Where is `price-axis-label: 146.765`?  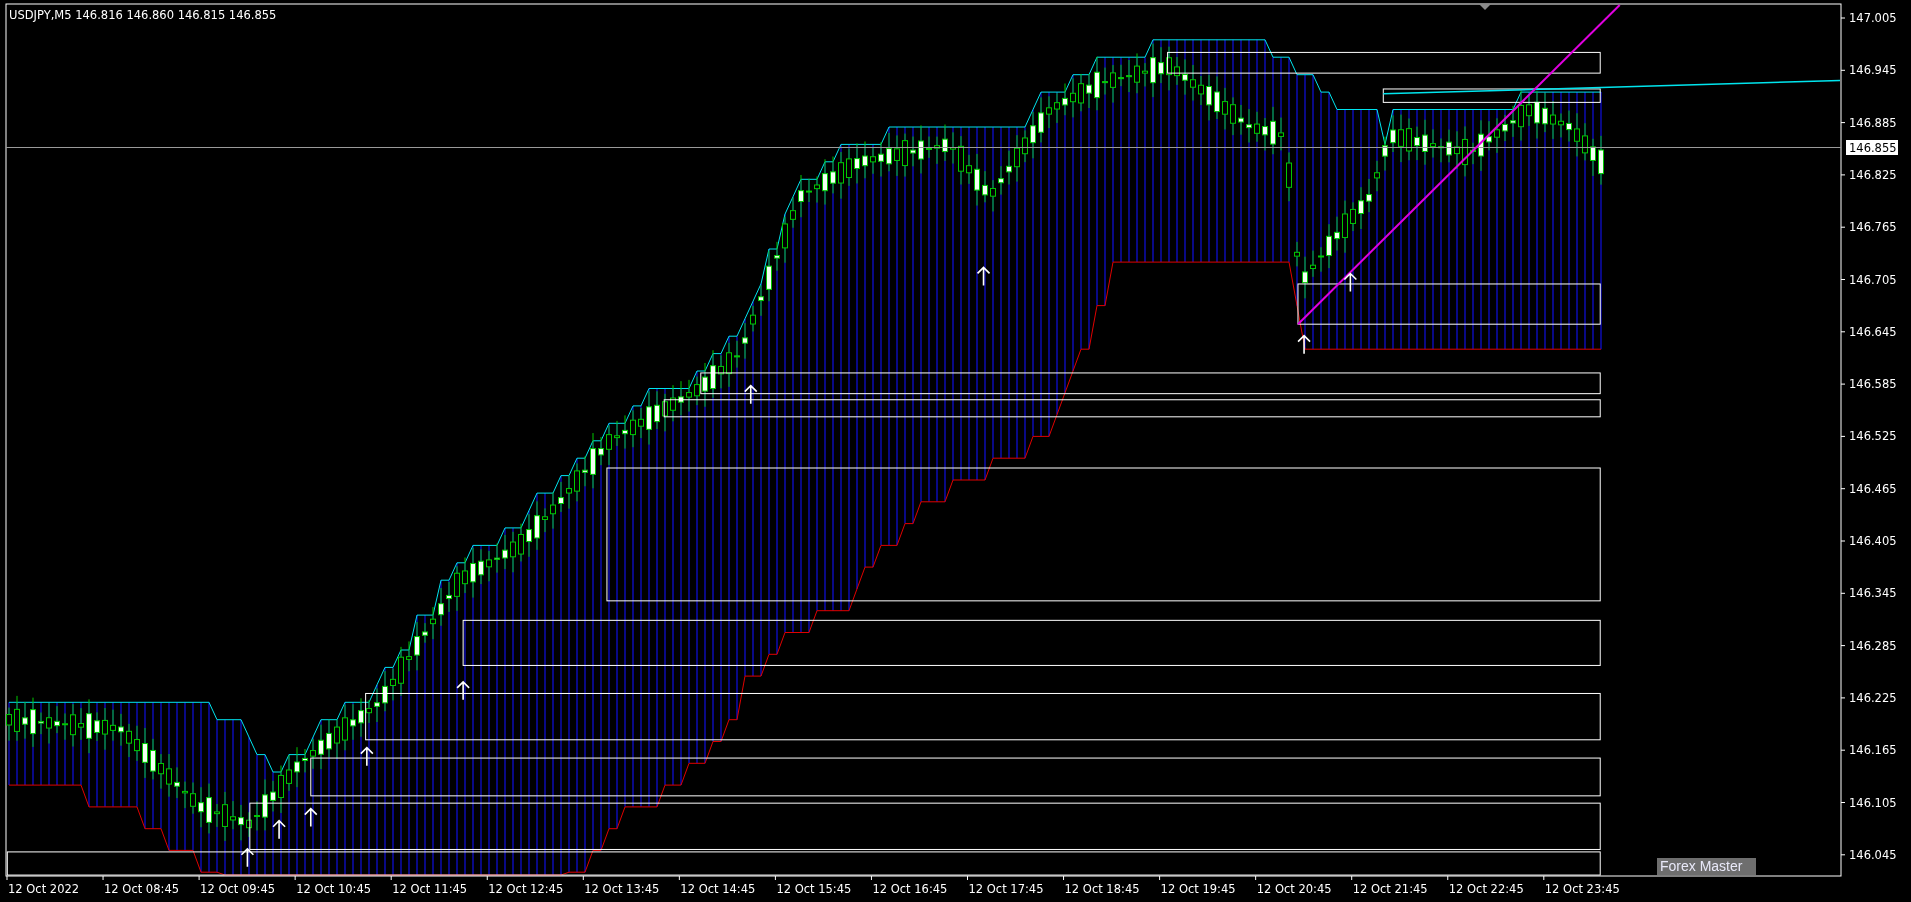 price-axis-label: 146.765 is located at coordinates (1873, 227).